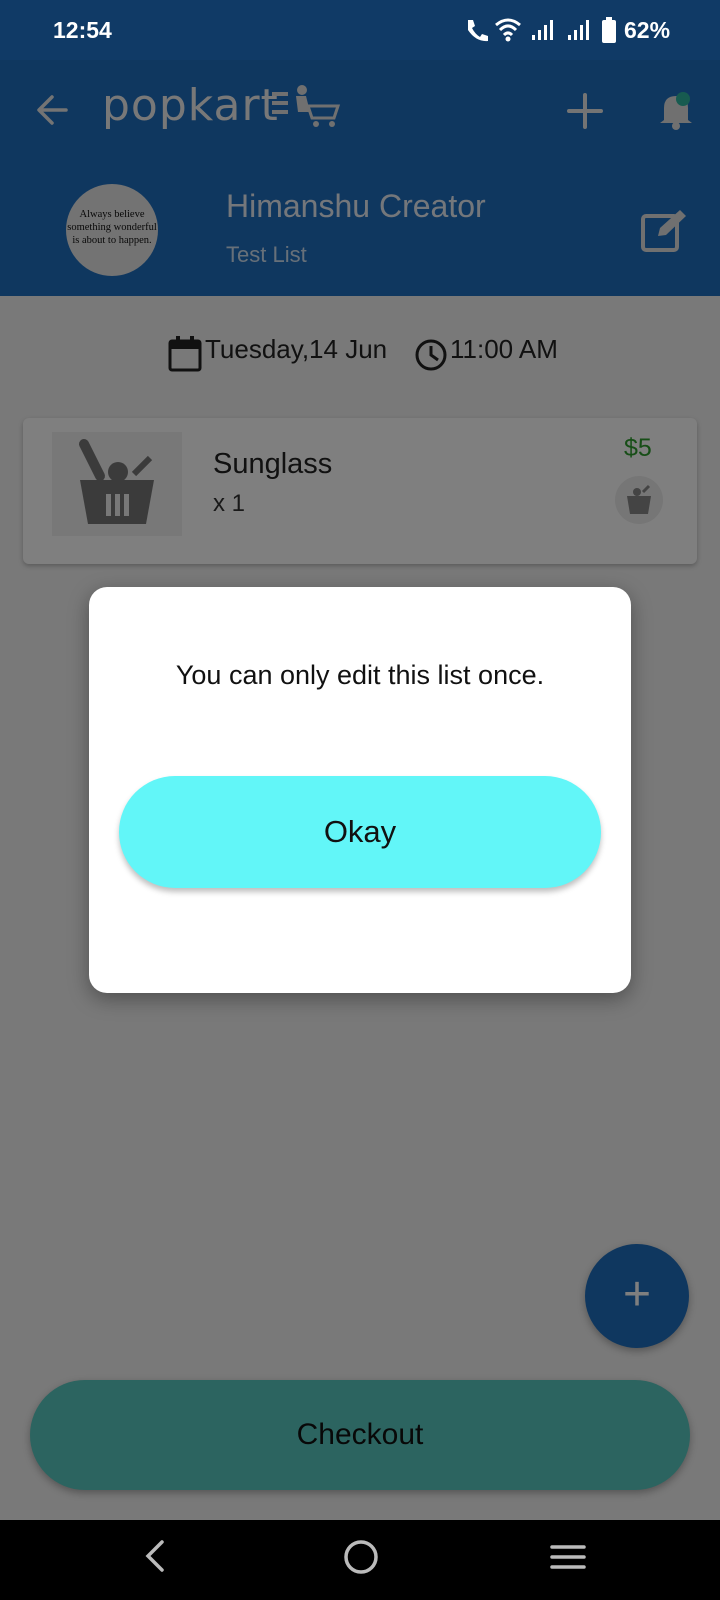 Image resolution: width=720 pixels, height=1600 pixels. What do you see at coordinates (508, 30) in the screenshot?
I see `wifi-icon` at bounding box center [508, 30].